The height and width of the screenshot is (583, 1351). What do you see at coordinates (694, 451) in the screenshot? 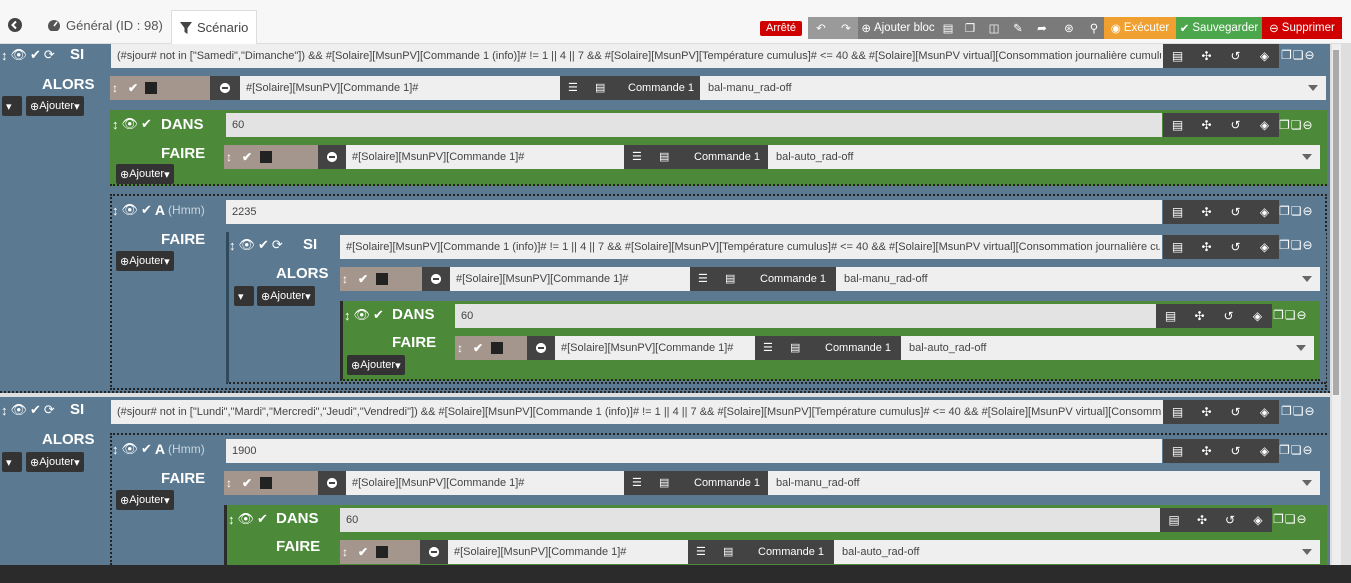
I see `a-time-input: 1900` at bounding box center [694, 451].